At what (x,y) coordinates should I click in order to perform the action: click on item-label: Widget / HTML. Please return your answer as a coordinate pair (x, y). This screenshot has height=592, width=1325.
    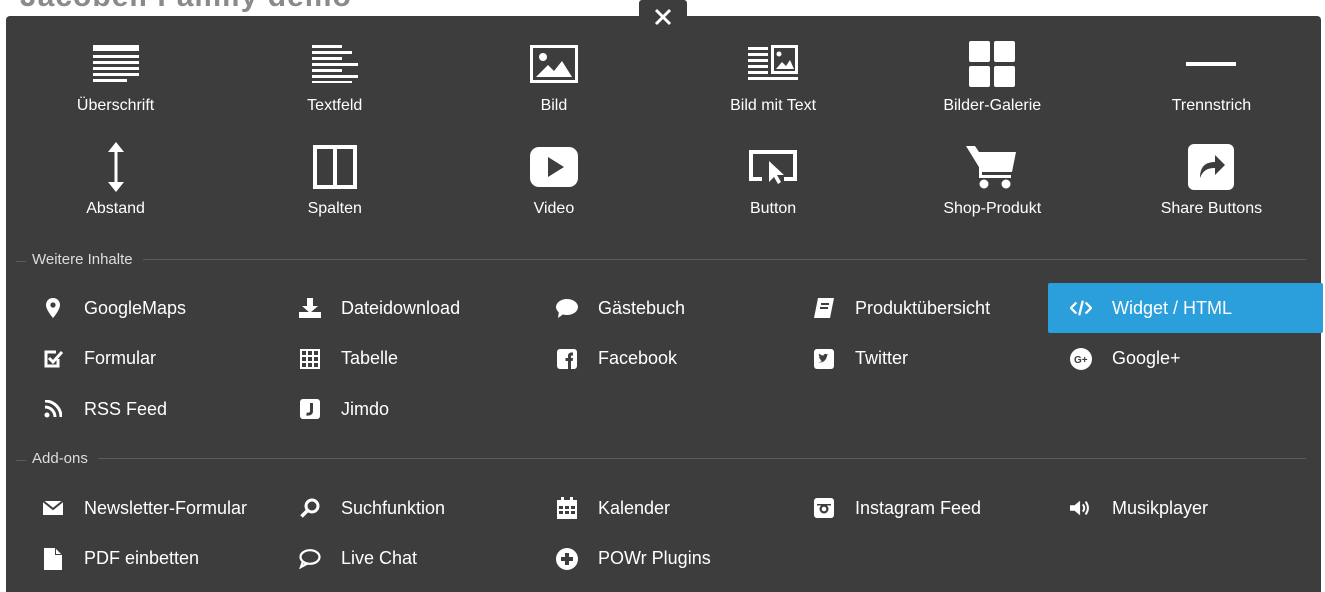
    Looking at the image, I should click on (1172, 307).